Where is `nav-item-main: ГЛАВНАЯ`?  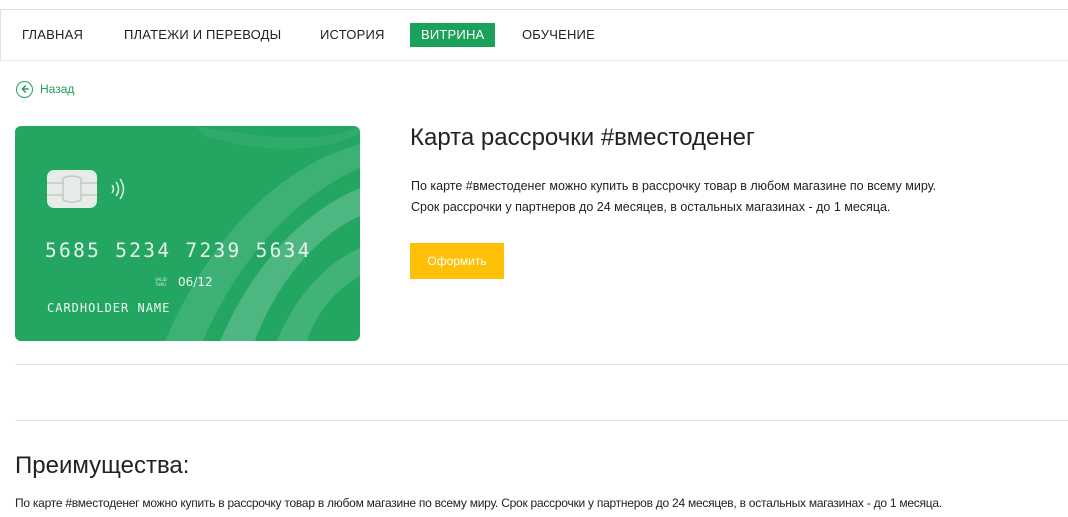
nav-item-main: ГЛАВНАЯ is located at coordinates (52, 35).